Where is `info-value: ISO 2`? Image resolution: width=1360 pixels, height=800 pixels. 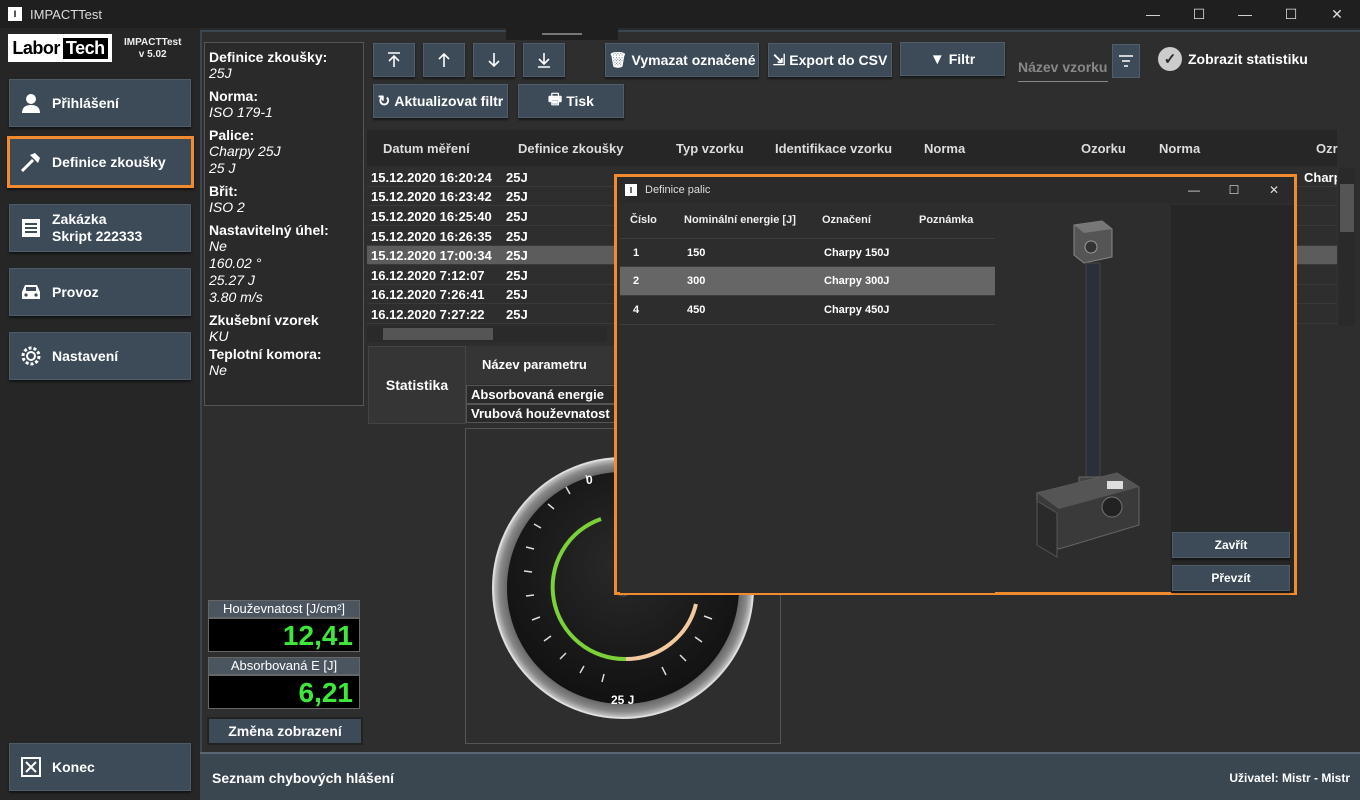
info-value: ISO 2 is located at coordinates (227, 207).